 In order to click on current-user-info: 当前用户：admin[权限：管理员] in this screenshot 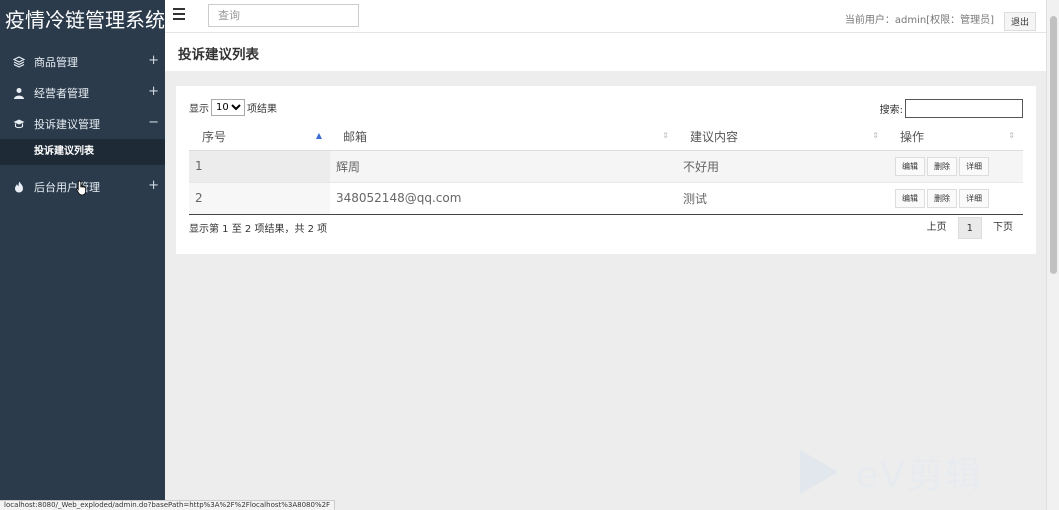, I will do `click(919, 20)`.